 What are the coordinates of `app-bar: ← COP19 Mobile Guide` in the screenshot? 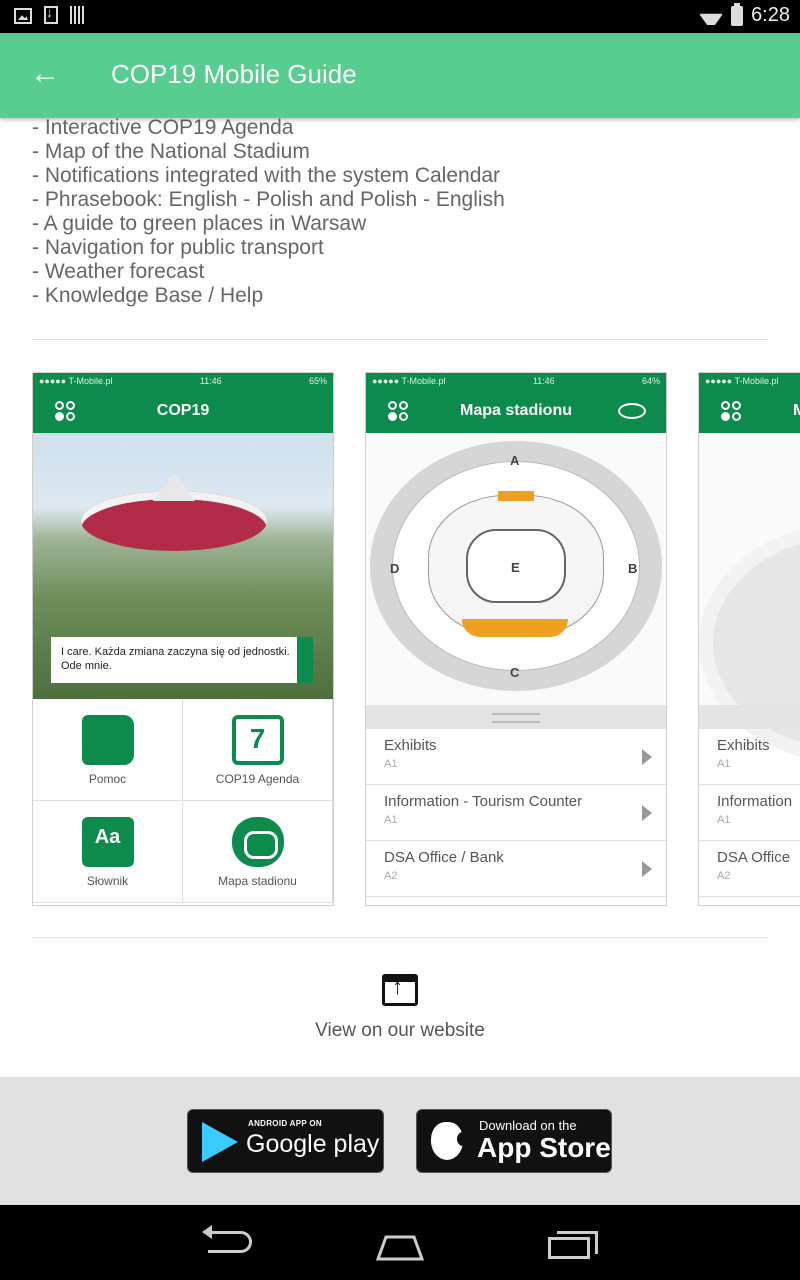 It's located at (400, 75).